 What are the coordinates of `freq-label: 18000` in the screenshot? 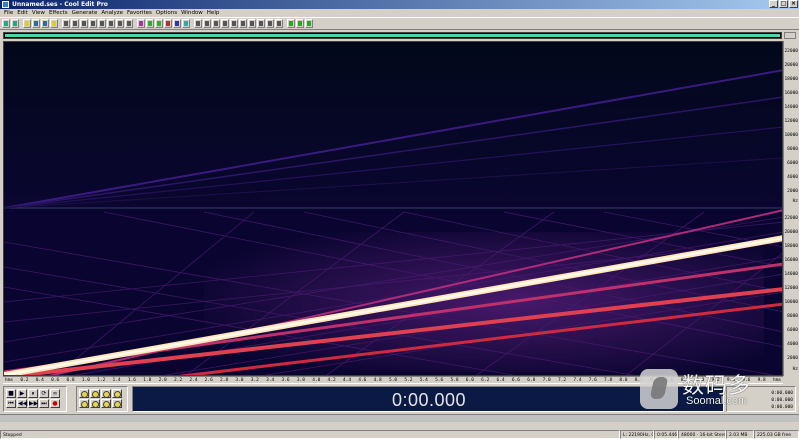 It's located at (791, 79).